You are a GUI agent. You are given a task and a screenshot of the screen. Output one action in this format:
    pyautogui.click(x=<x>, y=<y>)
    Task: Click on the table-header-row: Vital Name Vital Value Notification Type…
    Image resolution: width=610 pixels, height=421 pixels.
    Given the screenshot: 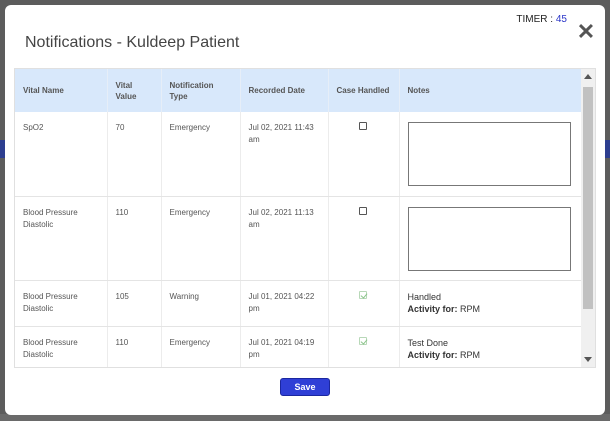 What is the action you would take?
    pyautogui.click(x=298, y=90)
    